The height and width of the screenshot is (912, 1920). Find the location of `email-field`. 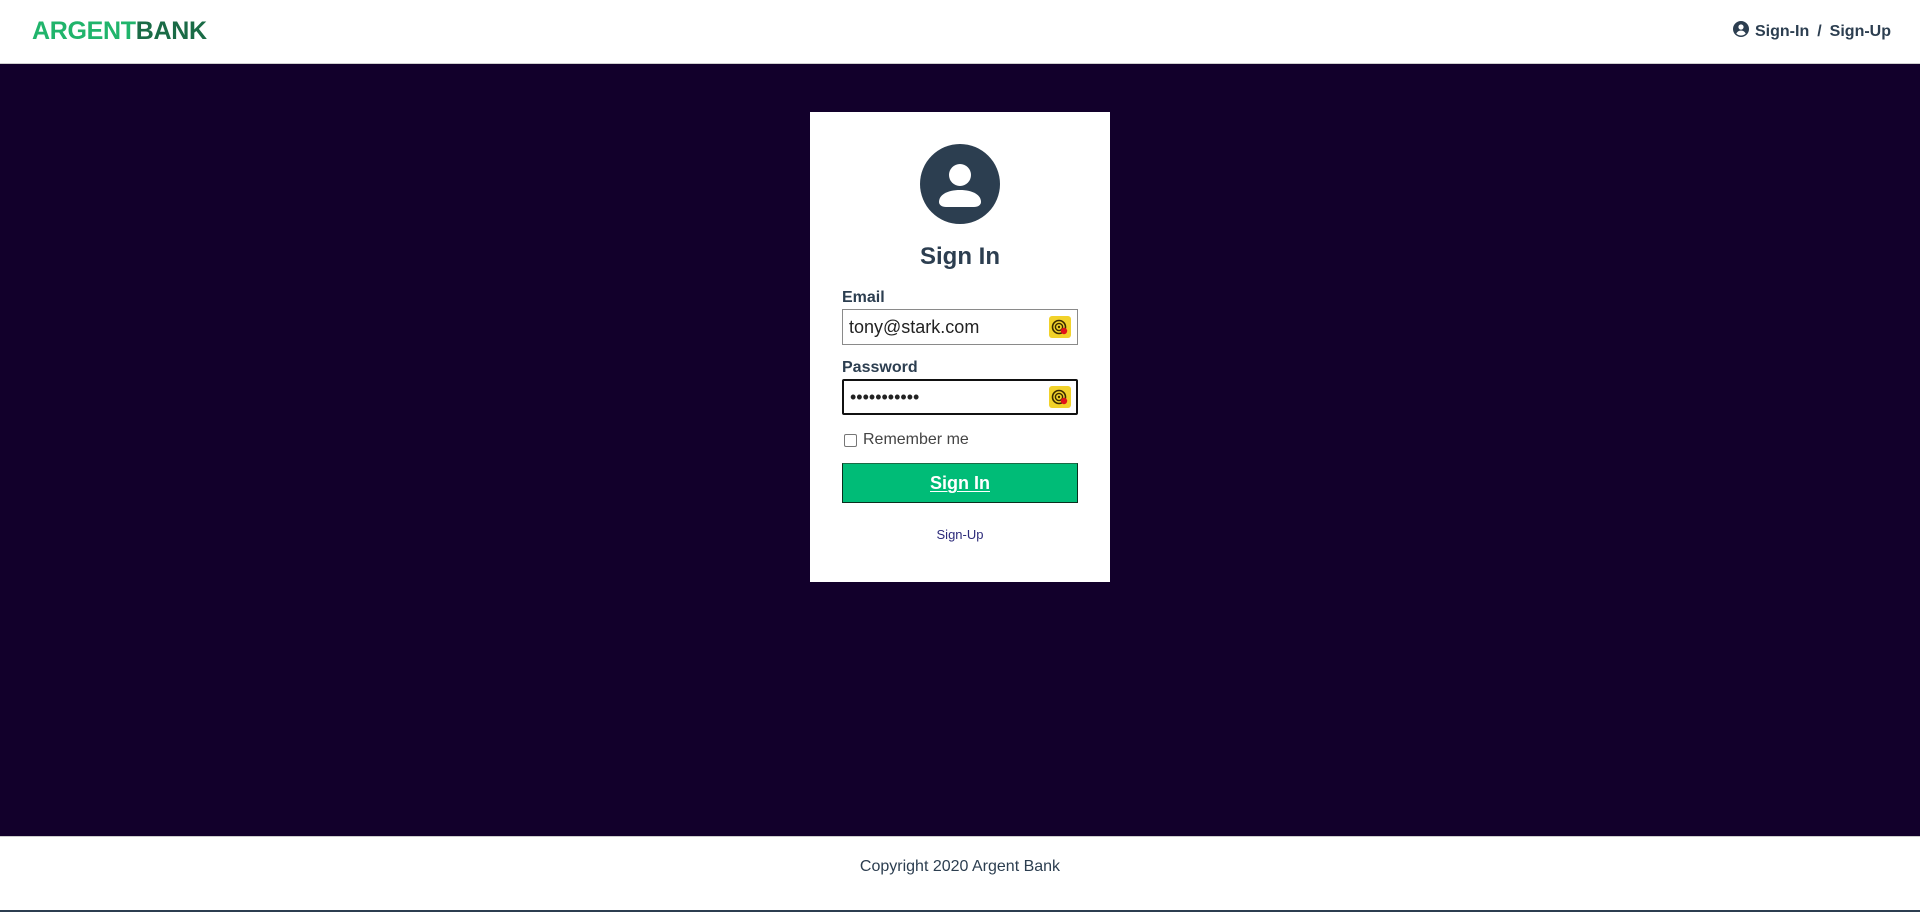

email-field is located at coordinates (960, 327).